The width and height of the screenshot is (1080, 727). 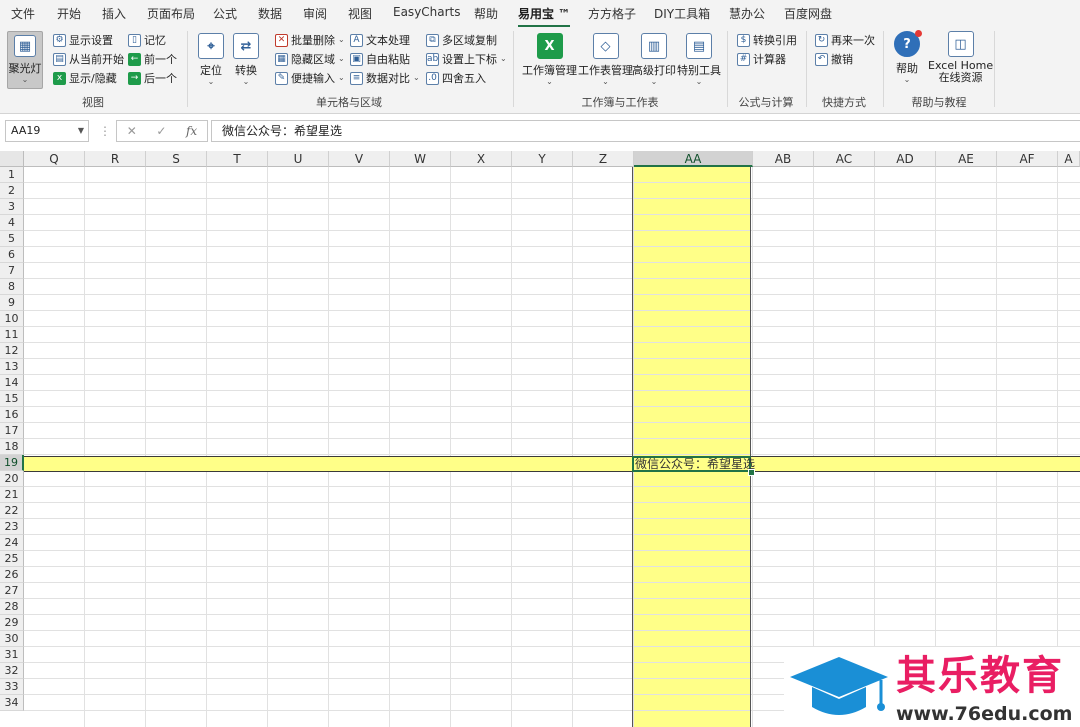 I want to click on tab-fangfanggezi: 方方格子, so click(x=612, y=13).